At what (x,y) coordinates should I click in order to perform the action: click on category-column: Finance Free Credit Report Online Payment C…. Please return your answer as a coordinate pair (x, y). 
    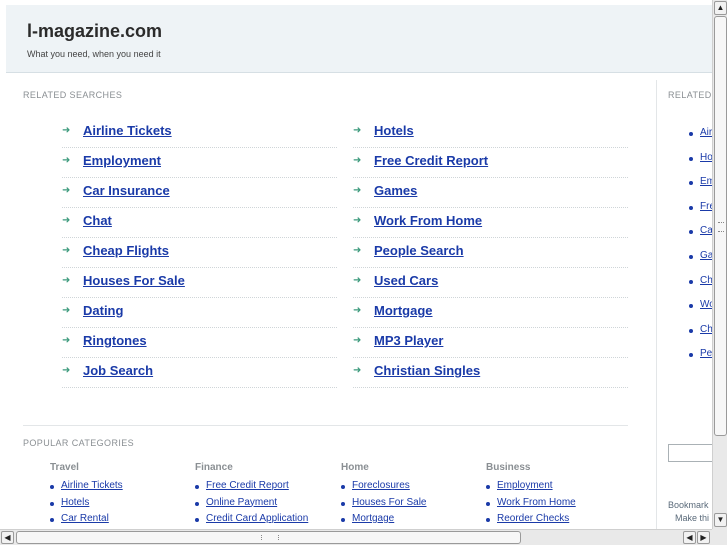
    Looking at the image, I should click on (265, 495).